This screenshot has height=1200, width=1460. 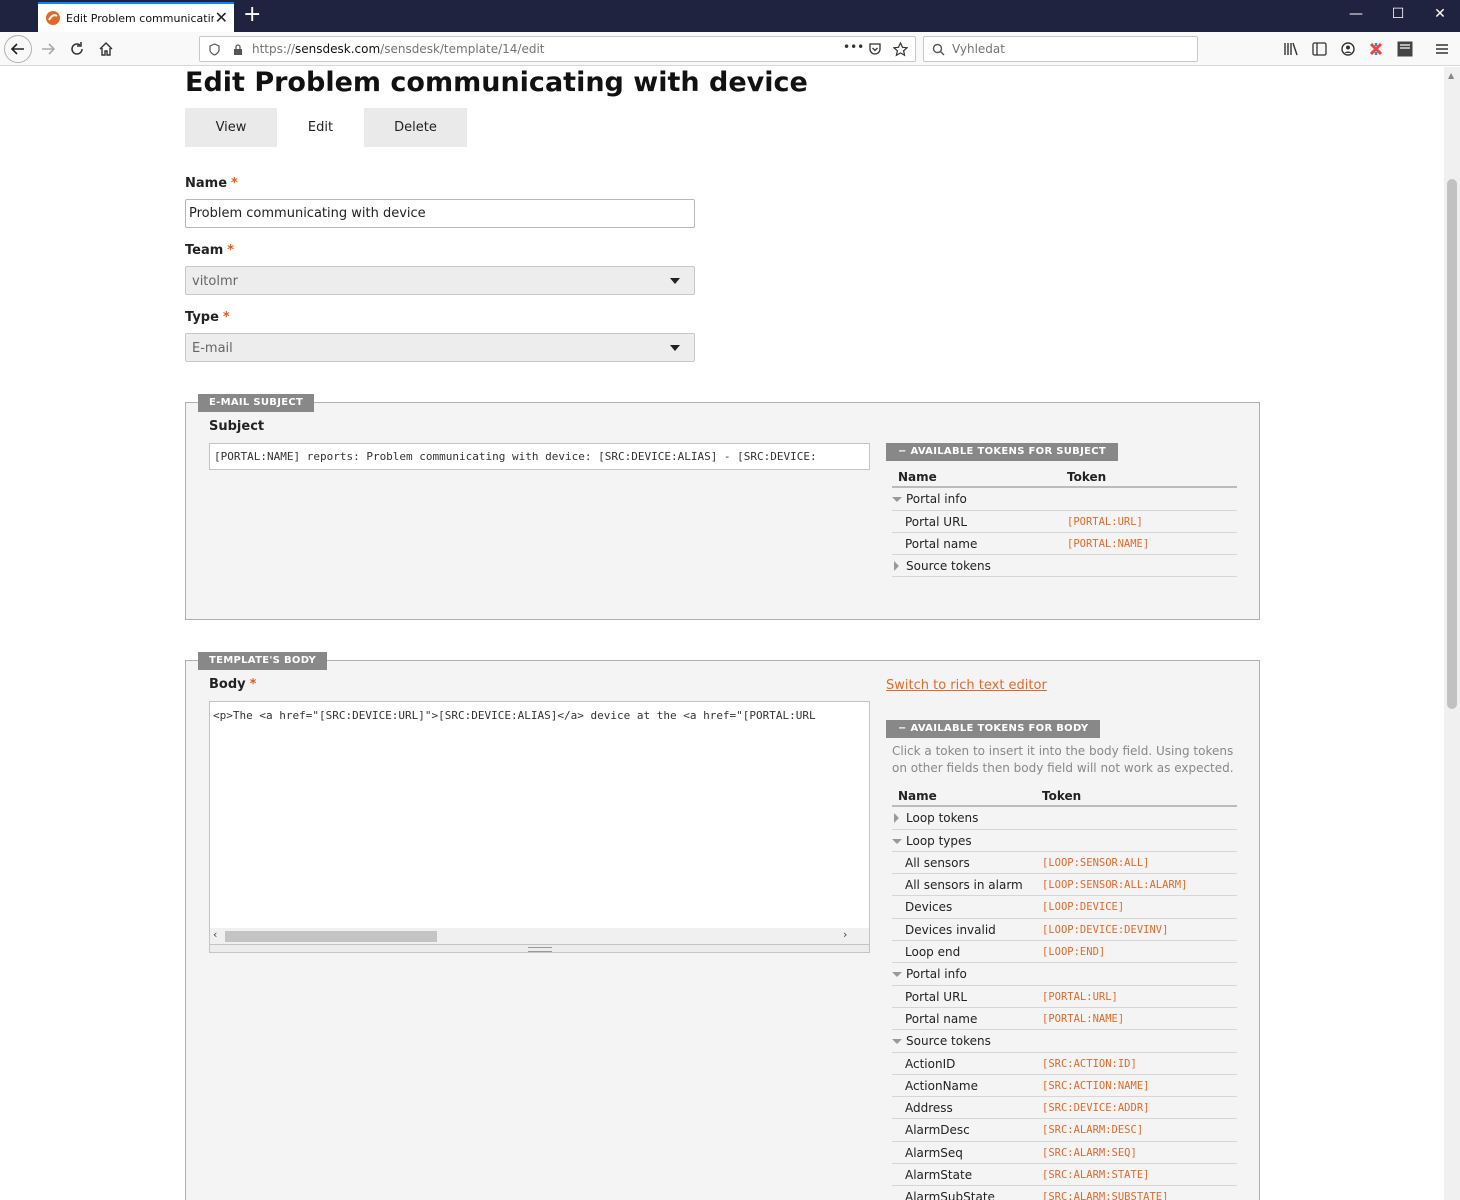 I want to click on tab-edit: Edit, so click(x=320, y=127).